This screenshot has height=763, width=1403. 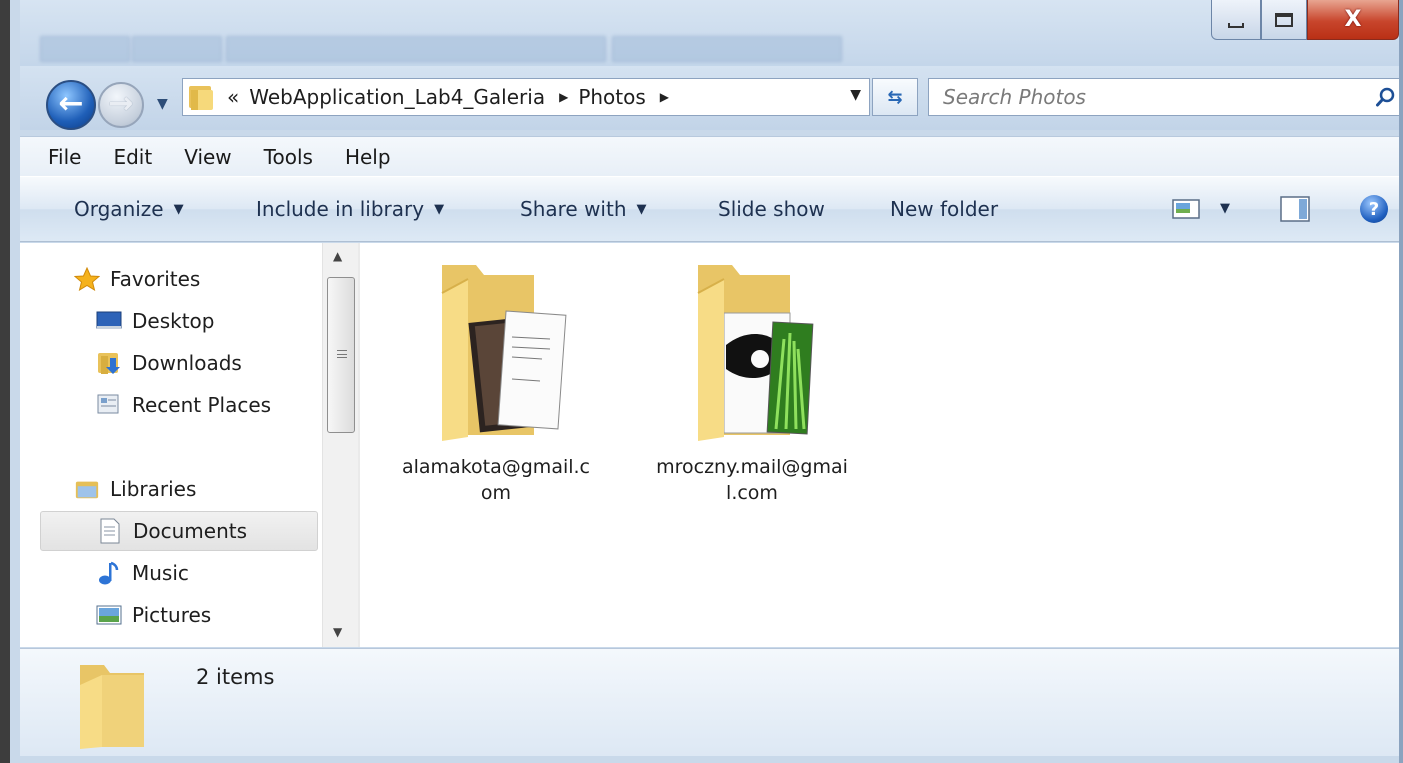 What do you see at coordinates (944, 209) in the screenshot?
I see `new-folder-button: New folder` at bounding box center [944, 209].